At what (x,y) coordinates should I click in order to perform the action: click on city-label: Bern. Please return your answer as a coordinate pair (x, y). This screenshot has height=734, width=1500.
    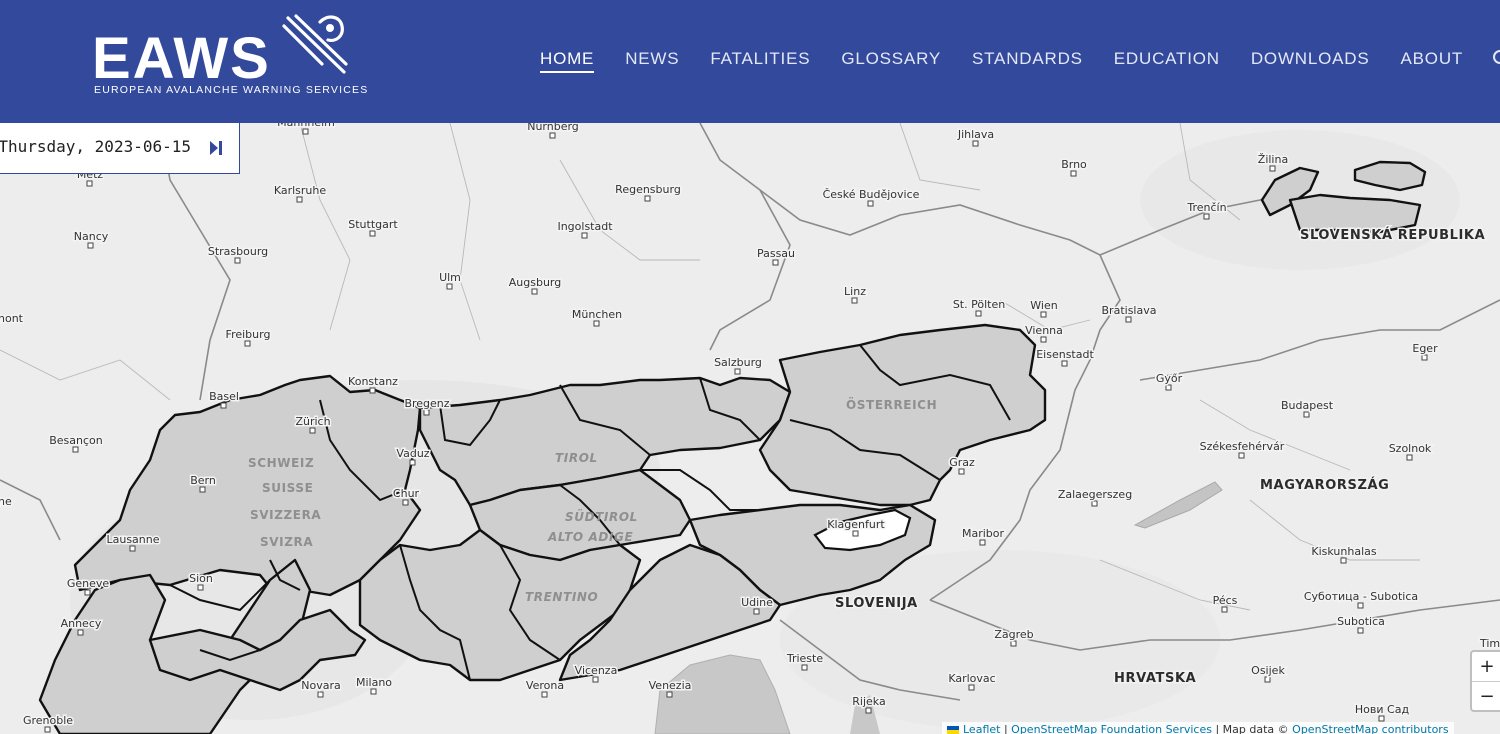
    Looking at the image, I should click on (203, 480).